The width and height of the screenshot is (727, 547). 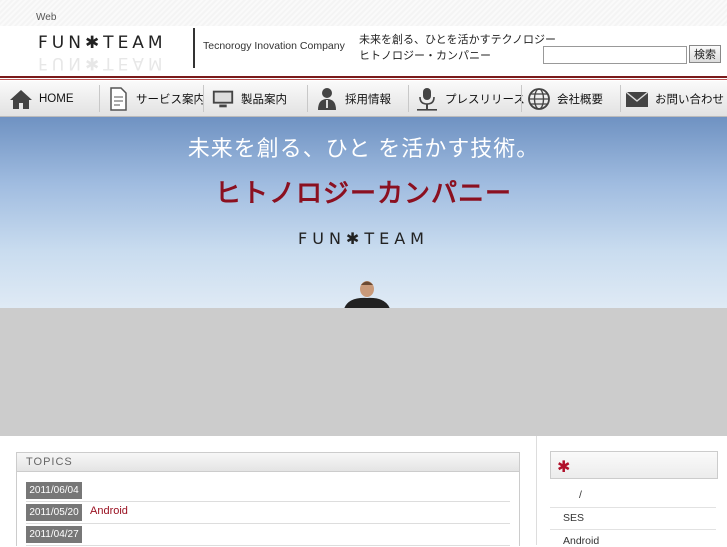 I want to click on monitor-icon, so click(x=223, y=99).